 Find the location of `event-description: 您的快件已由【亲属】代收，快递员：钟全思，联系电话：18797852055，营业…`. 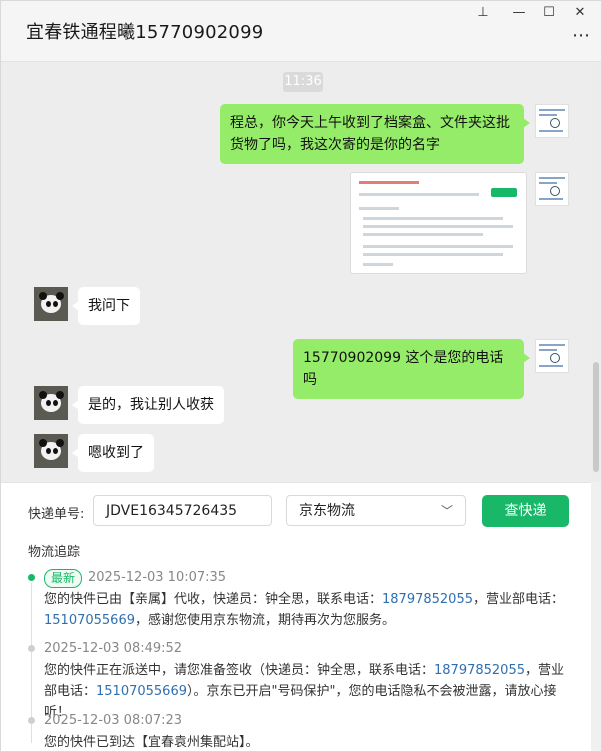

event-description: 您的快件已由【亲属】代收，快递员：钟全思，联系电话：18797852055，营业… is located at coordinates (309, 610).